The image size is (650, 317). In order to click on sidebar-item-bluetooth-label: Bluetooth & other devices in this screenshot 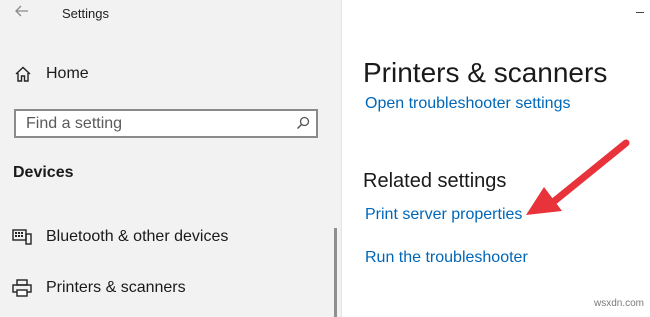, I will do `click(137, 236)`.